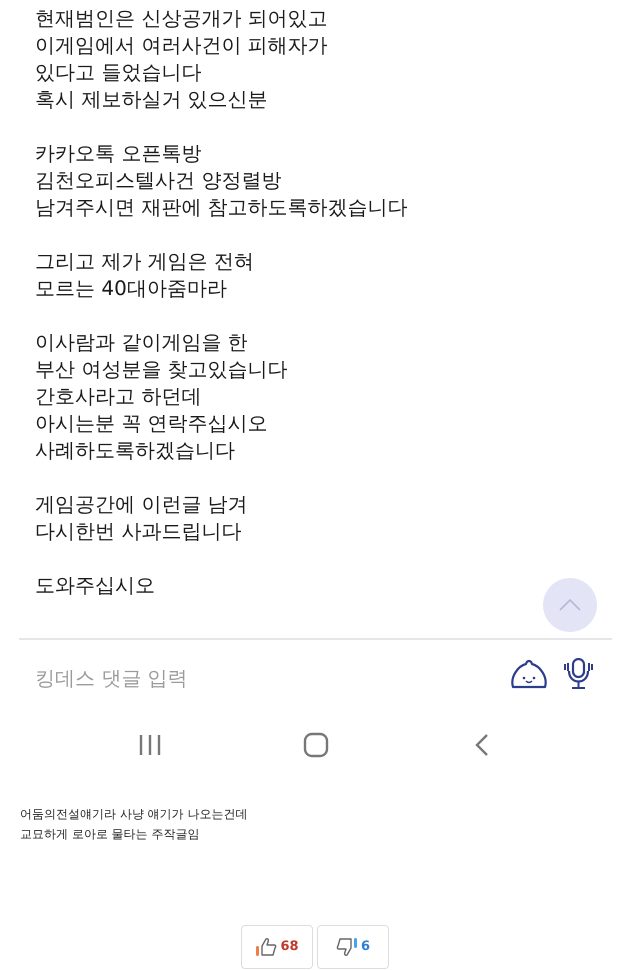  Describe the element at coordinates (118, 153) in the screenshot. I see `post-text-line: 카카오톡 오픈톡방` at that location.